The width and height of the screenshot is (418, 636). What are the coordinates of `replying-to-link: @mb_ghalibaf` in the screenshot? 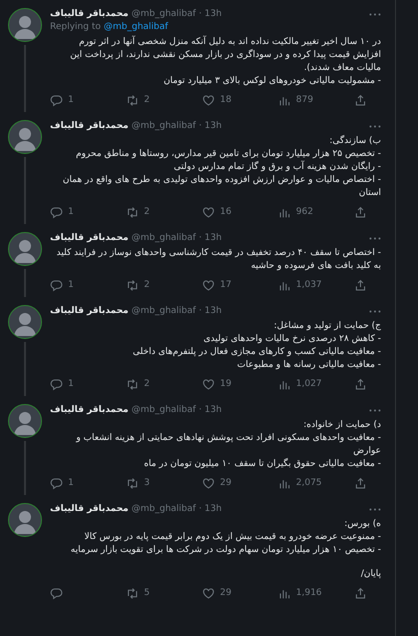 It's located at (136, 27).